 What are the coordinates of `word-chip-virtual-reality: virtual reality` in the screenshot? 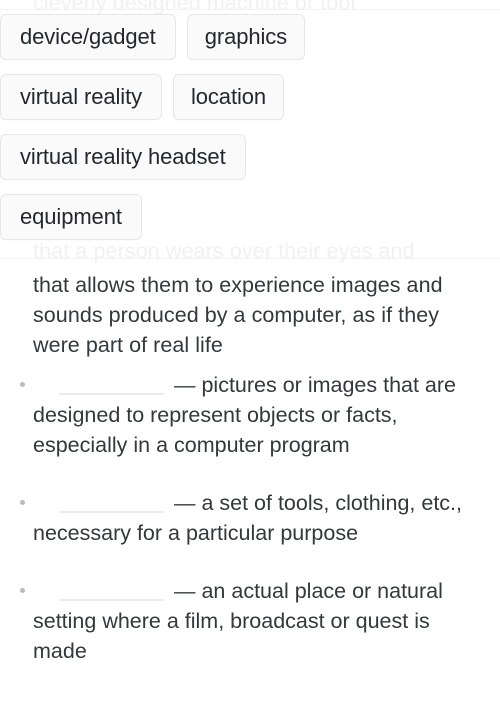 It's located at (81, 97).